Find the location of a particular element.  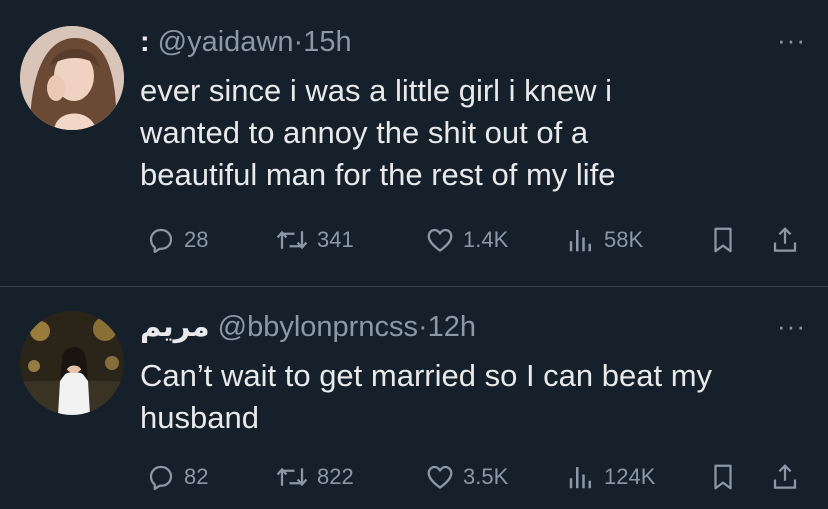

timestamp: 12h is located at coordinates (452, 327).